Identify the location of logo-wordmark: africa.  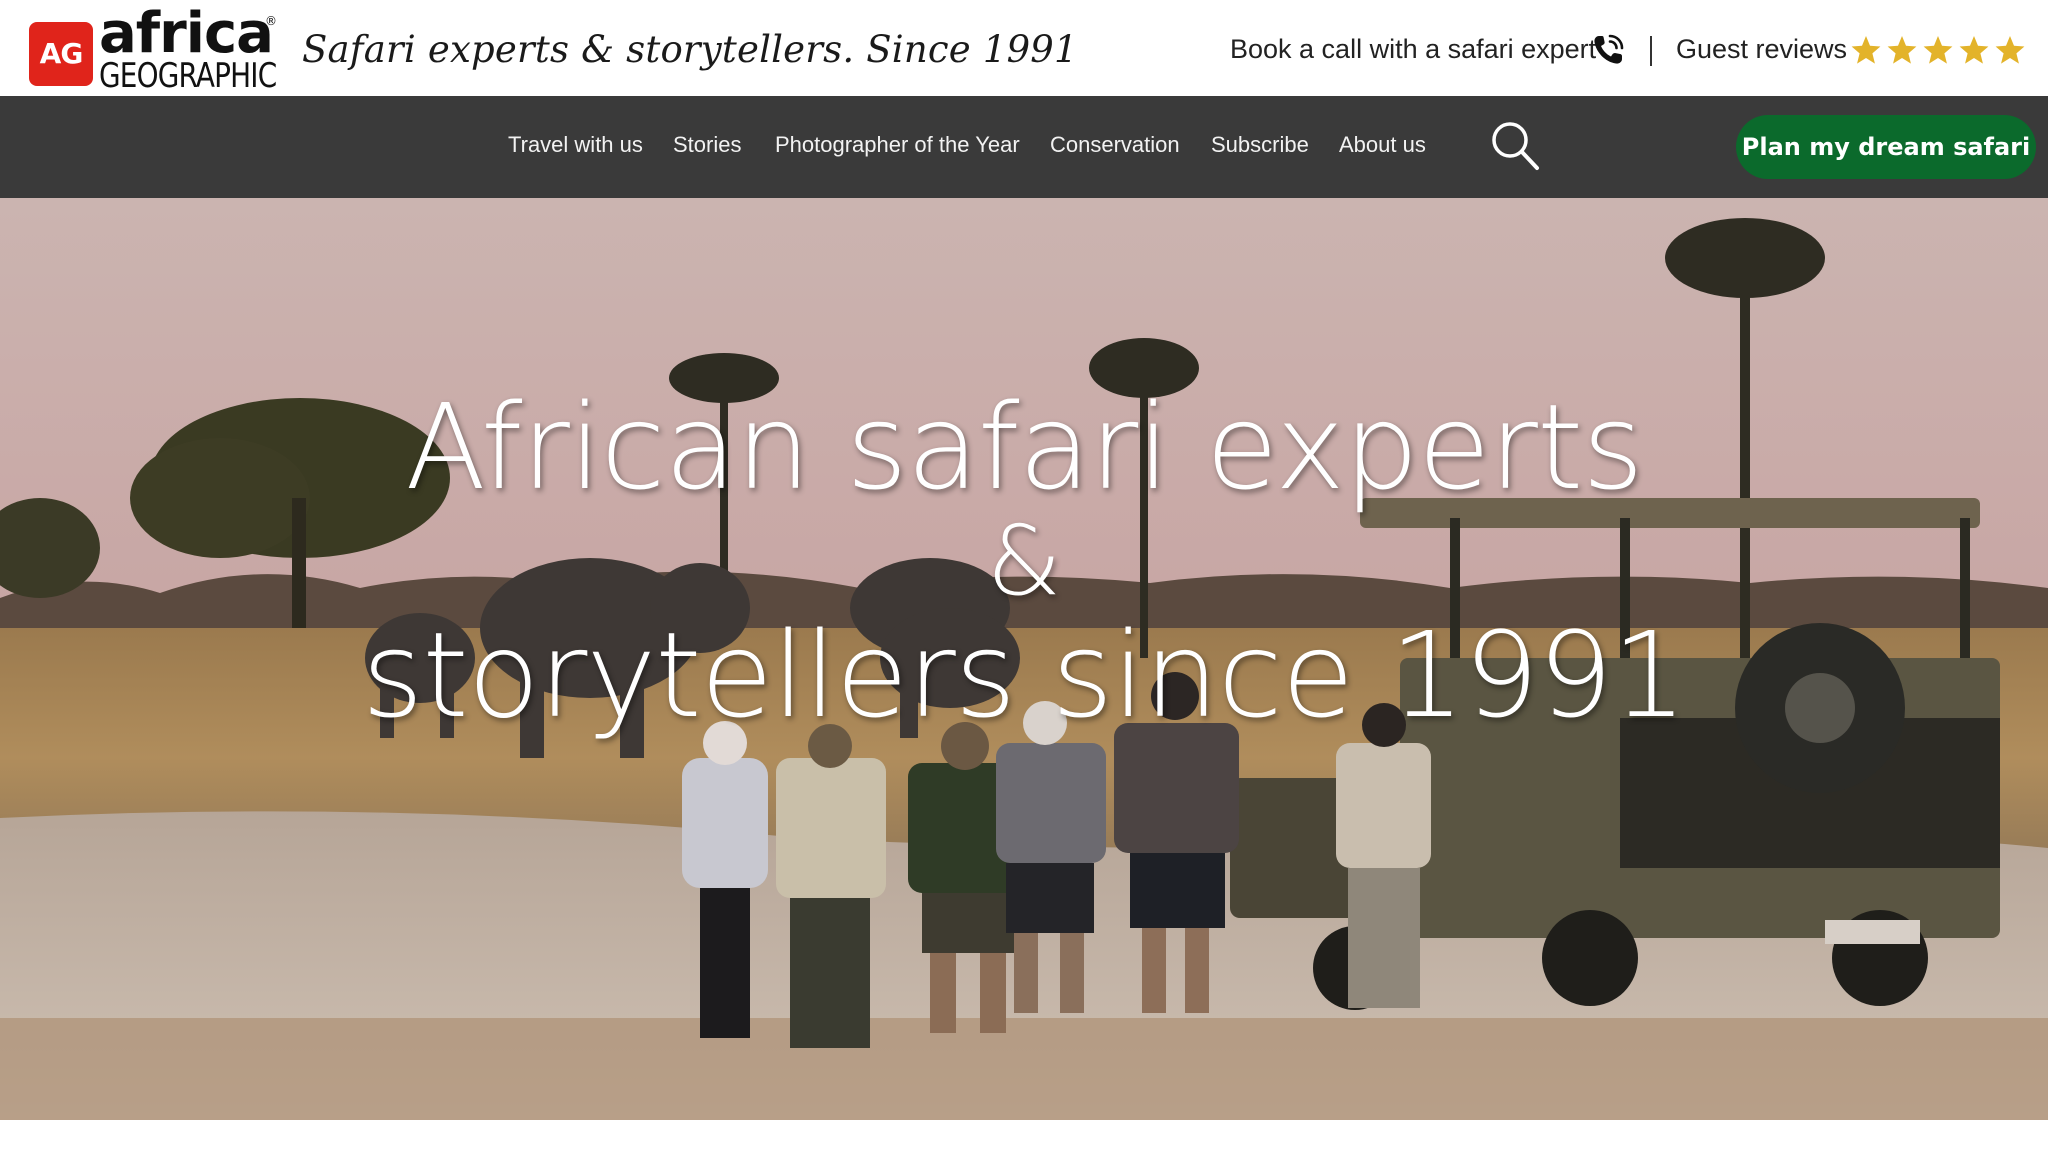
(186, 33).